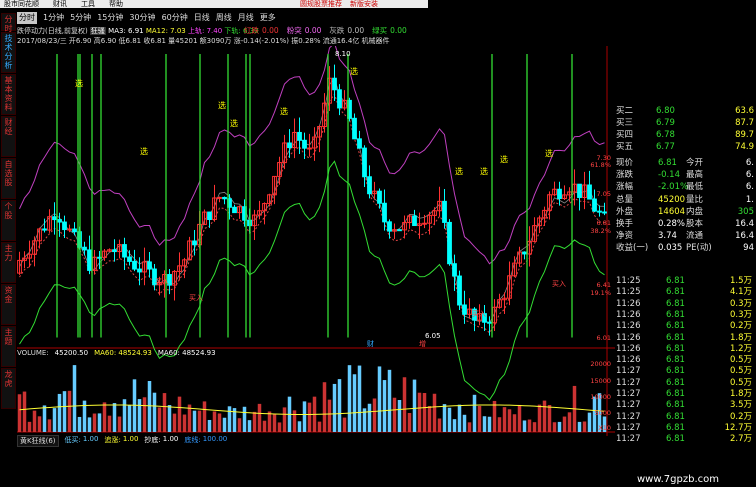 The height and width of the screenshot is (487, 756). What do you see at coordinates (8, 262) in the screenshot?
I see `left-tab: 主力` at bounding box center [8, 262].